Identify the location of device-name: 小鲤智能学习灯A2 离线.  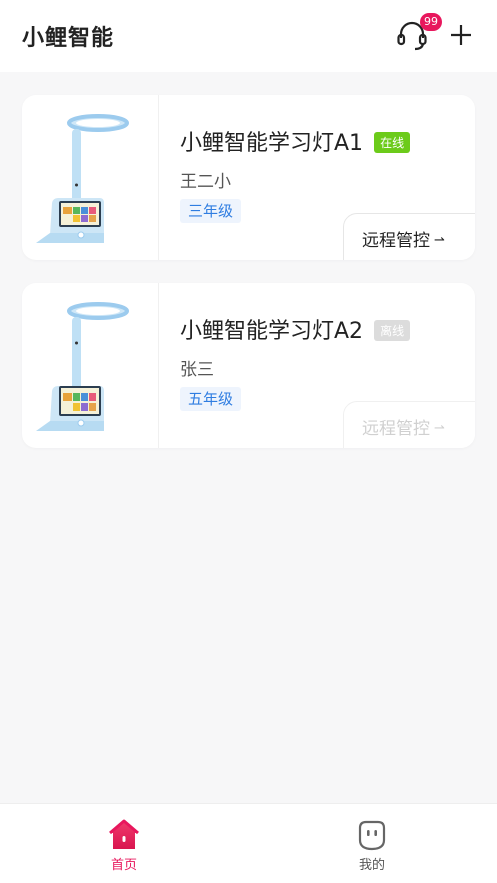
(295, 329).